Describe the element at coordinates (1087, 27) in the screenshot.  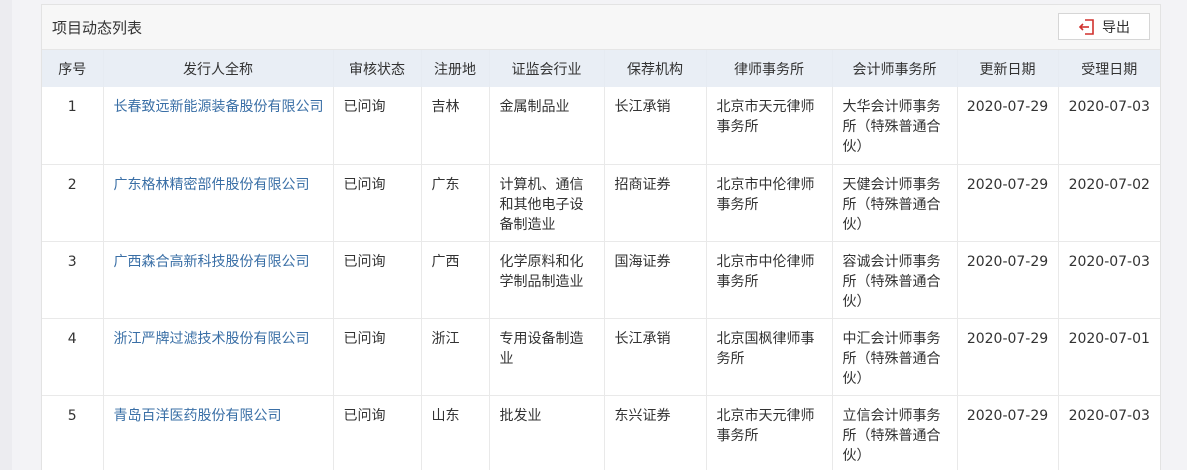
I see `export-icon` at that location.